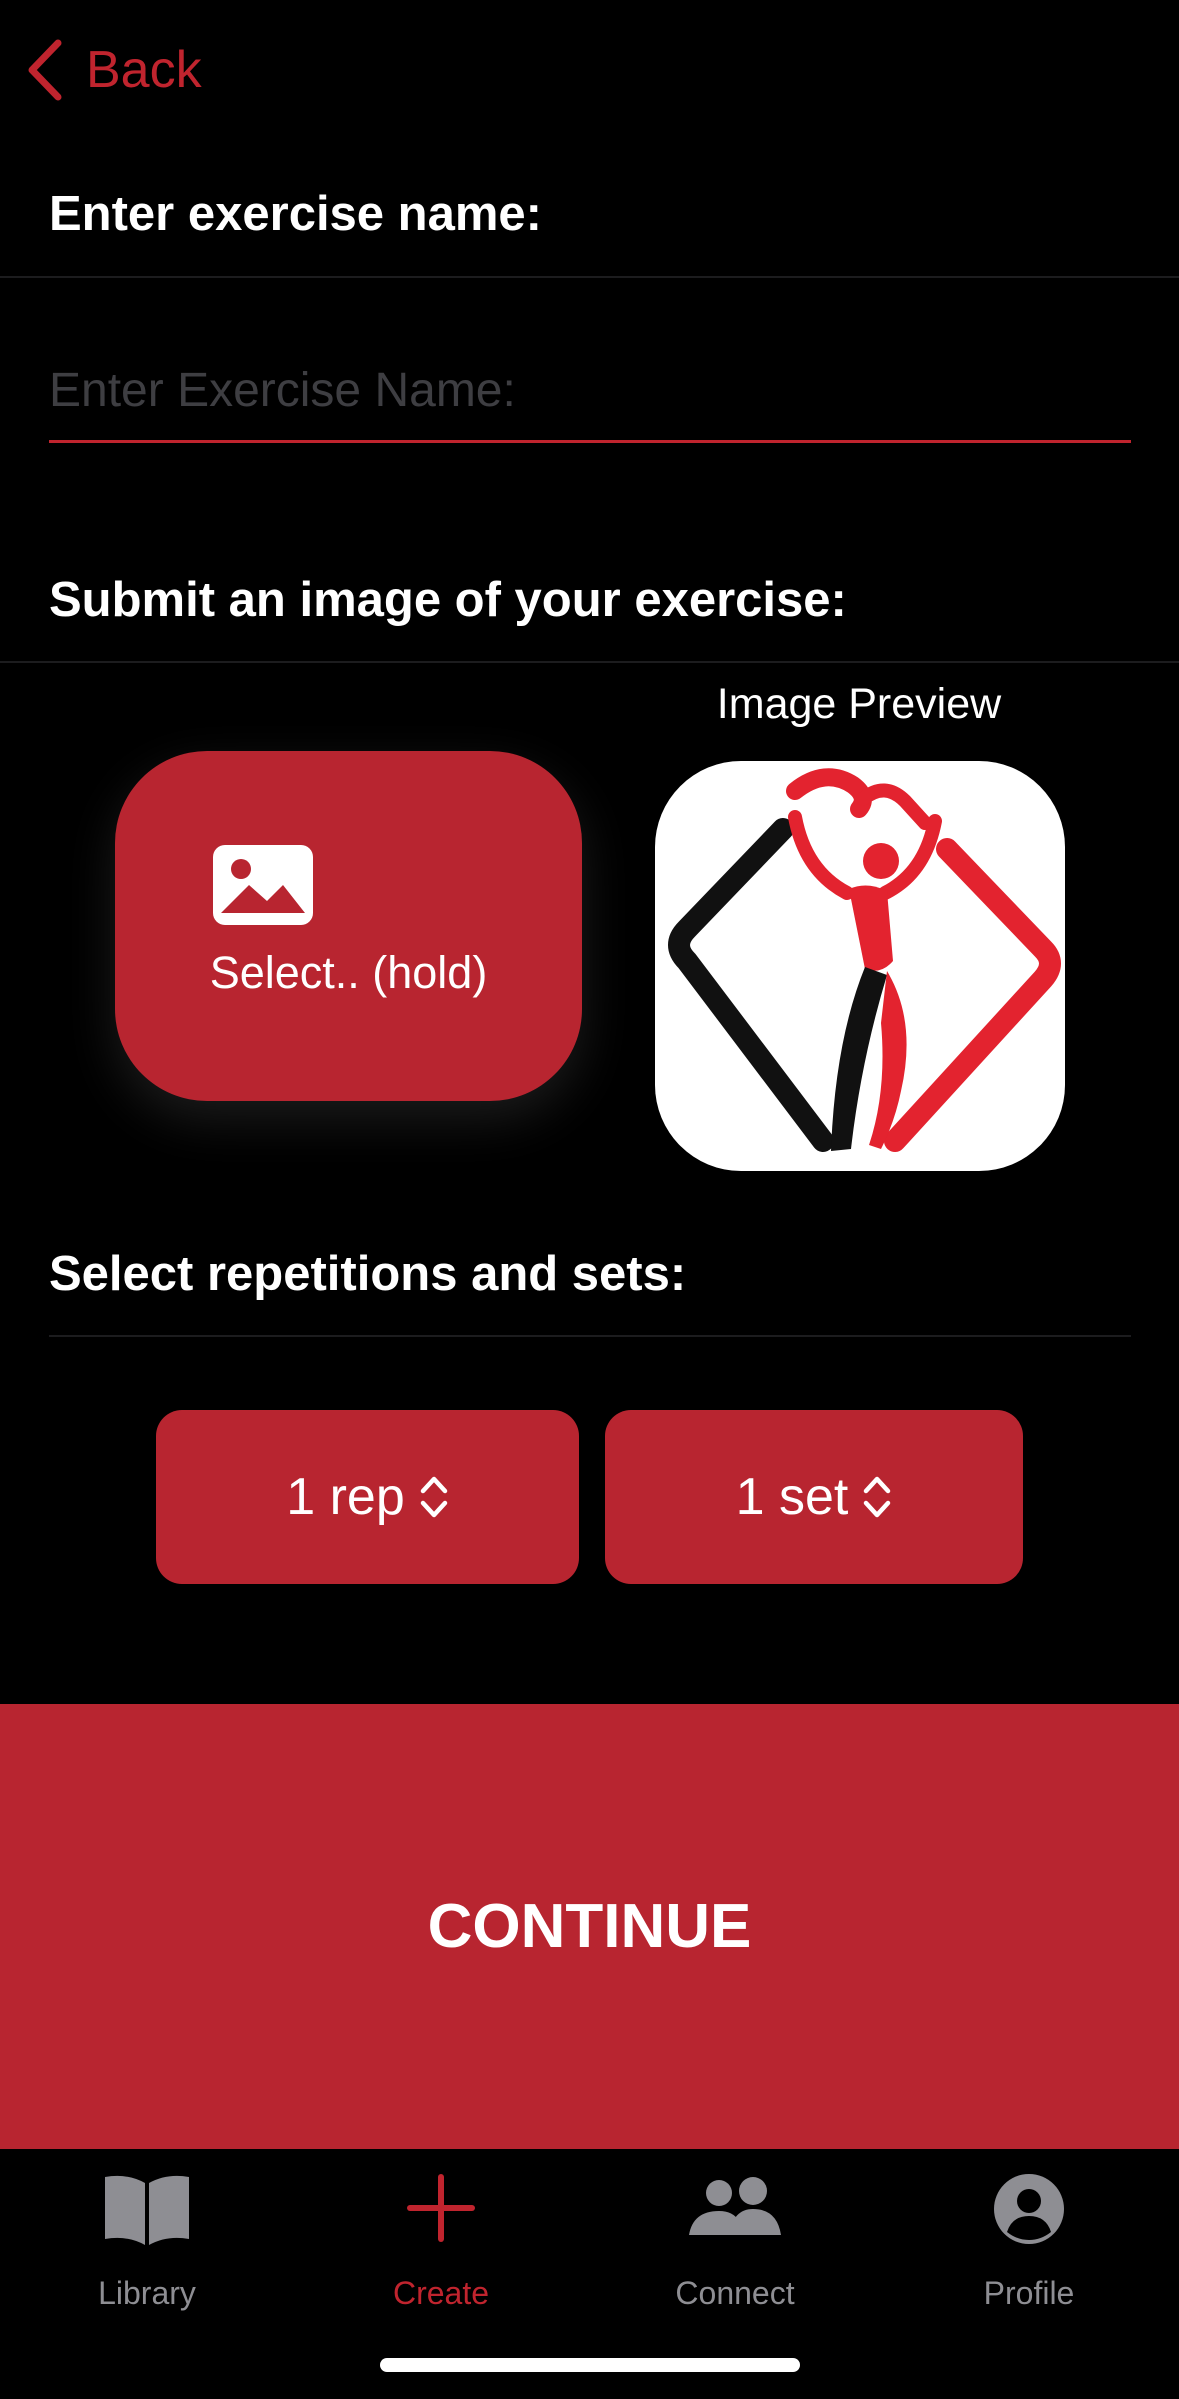  What do you see at coordinates (348, 926) in the screenshot?
I see `select-image-button: Select.. (hold)` at bounding box center [348, 926].